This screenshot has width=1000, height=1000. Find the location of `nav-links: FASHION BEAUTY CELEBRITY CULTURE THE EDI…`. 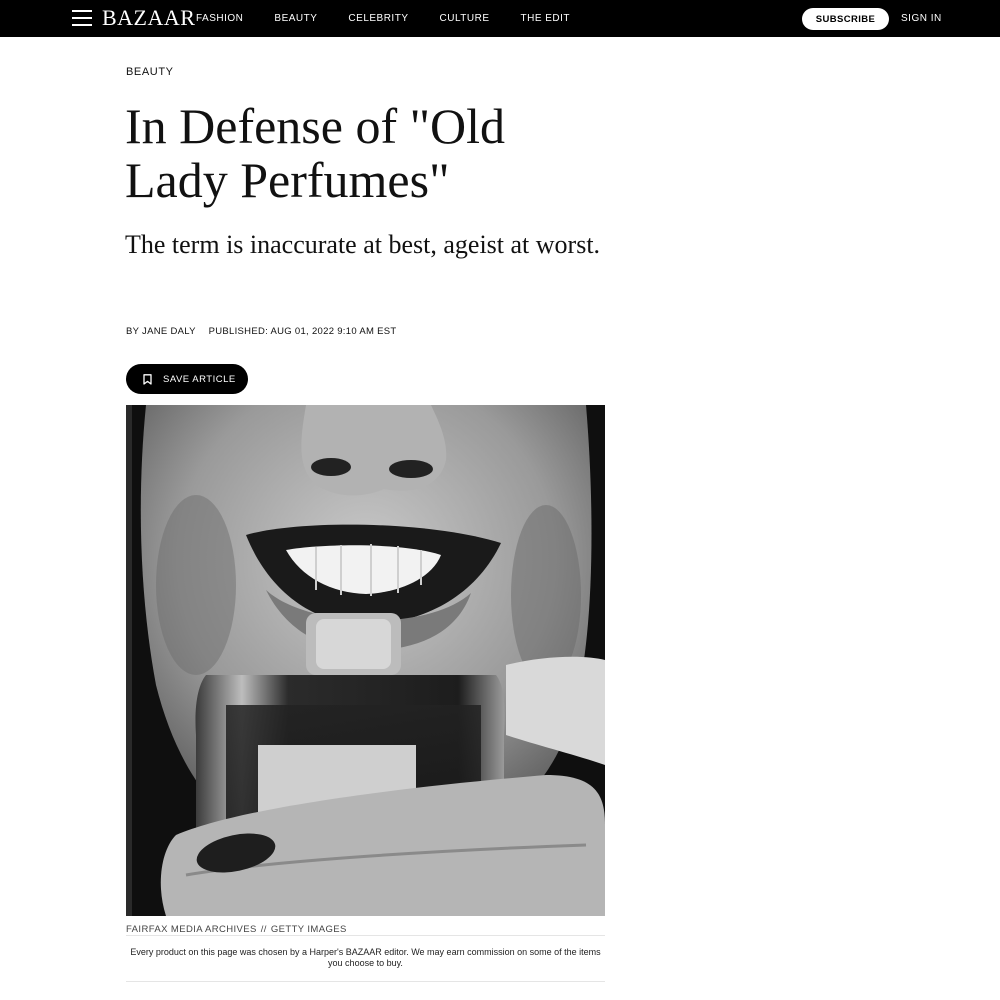

nav-links: FASHION BEAUTY CELEBRITY CULTURE THE EDI… is located at coordinates (398, 18).